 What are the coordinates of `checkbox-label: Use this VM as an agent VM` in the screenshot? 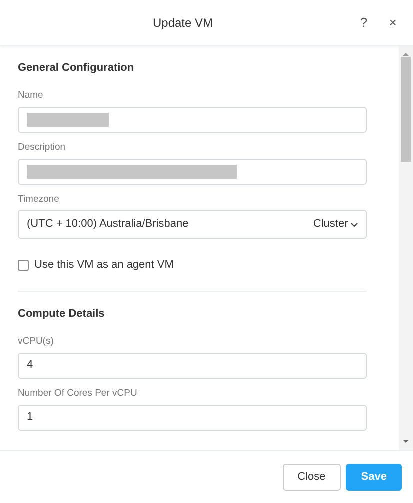 It's located at (104, 265).